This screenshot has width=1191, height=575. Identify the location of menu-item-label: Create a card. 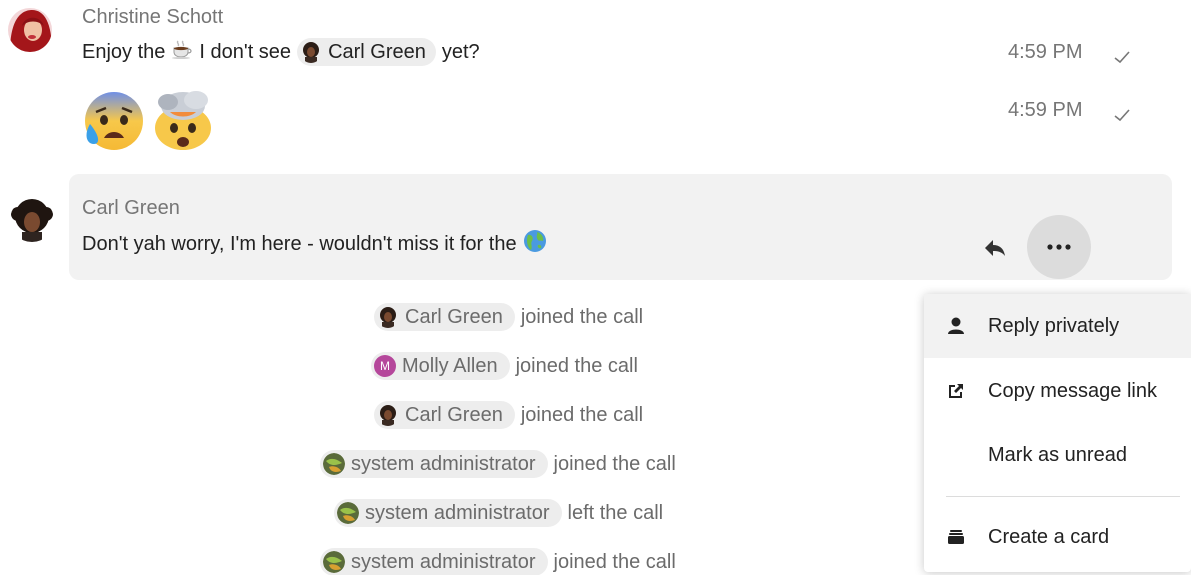
(1049, 536).